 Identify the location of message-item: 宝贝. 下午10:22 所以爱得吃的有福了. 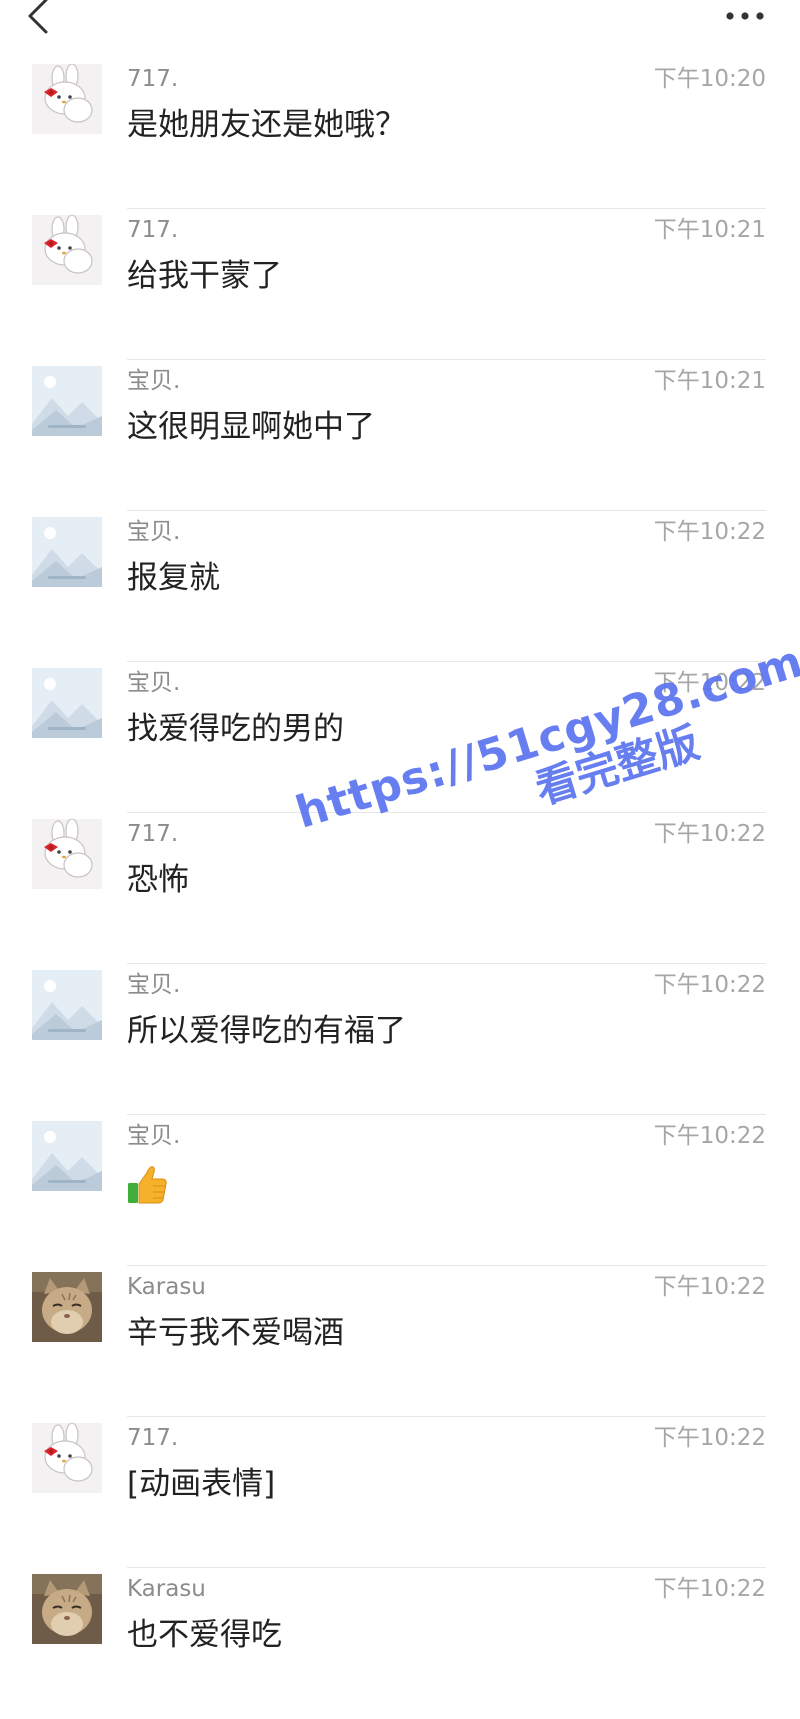
(400, 1039).